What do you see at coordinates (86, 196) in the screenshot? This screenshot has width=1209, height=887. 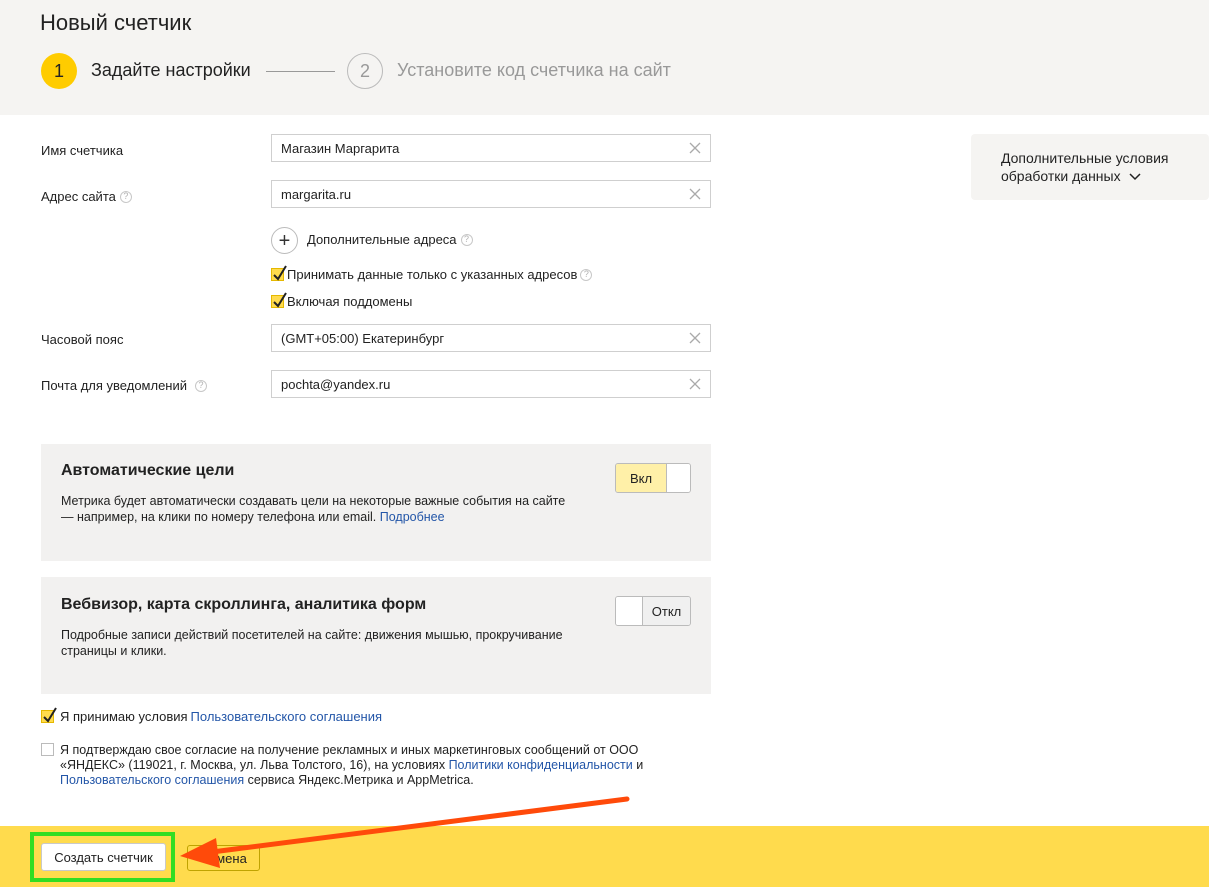 I see `site-address-label: Адрес сайта ?` at bounding box center [86, 196].